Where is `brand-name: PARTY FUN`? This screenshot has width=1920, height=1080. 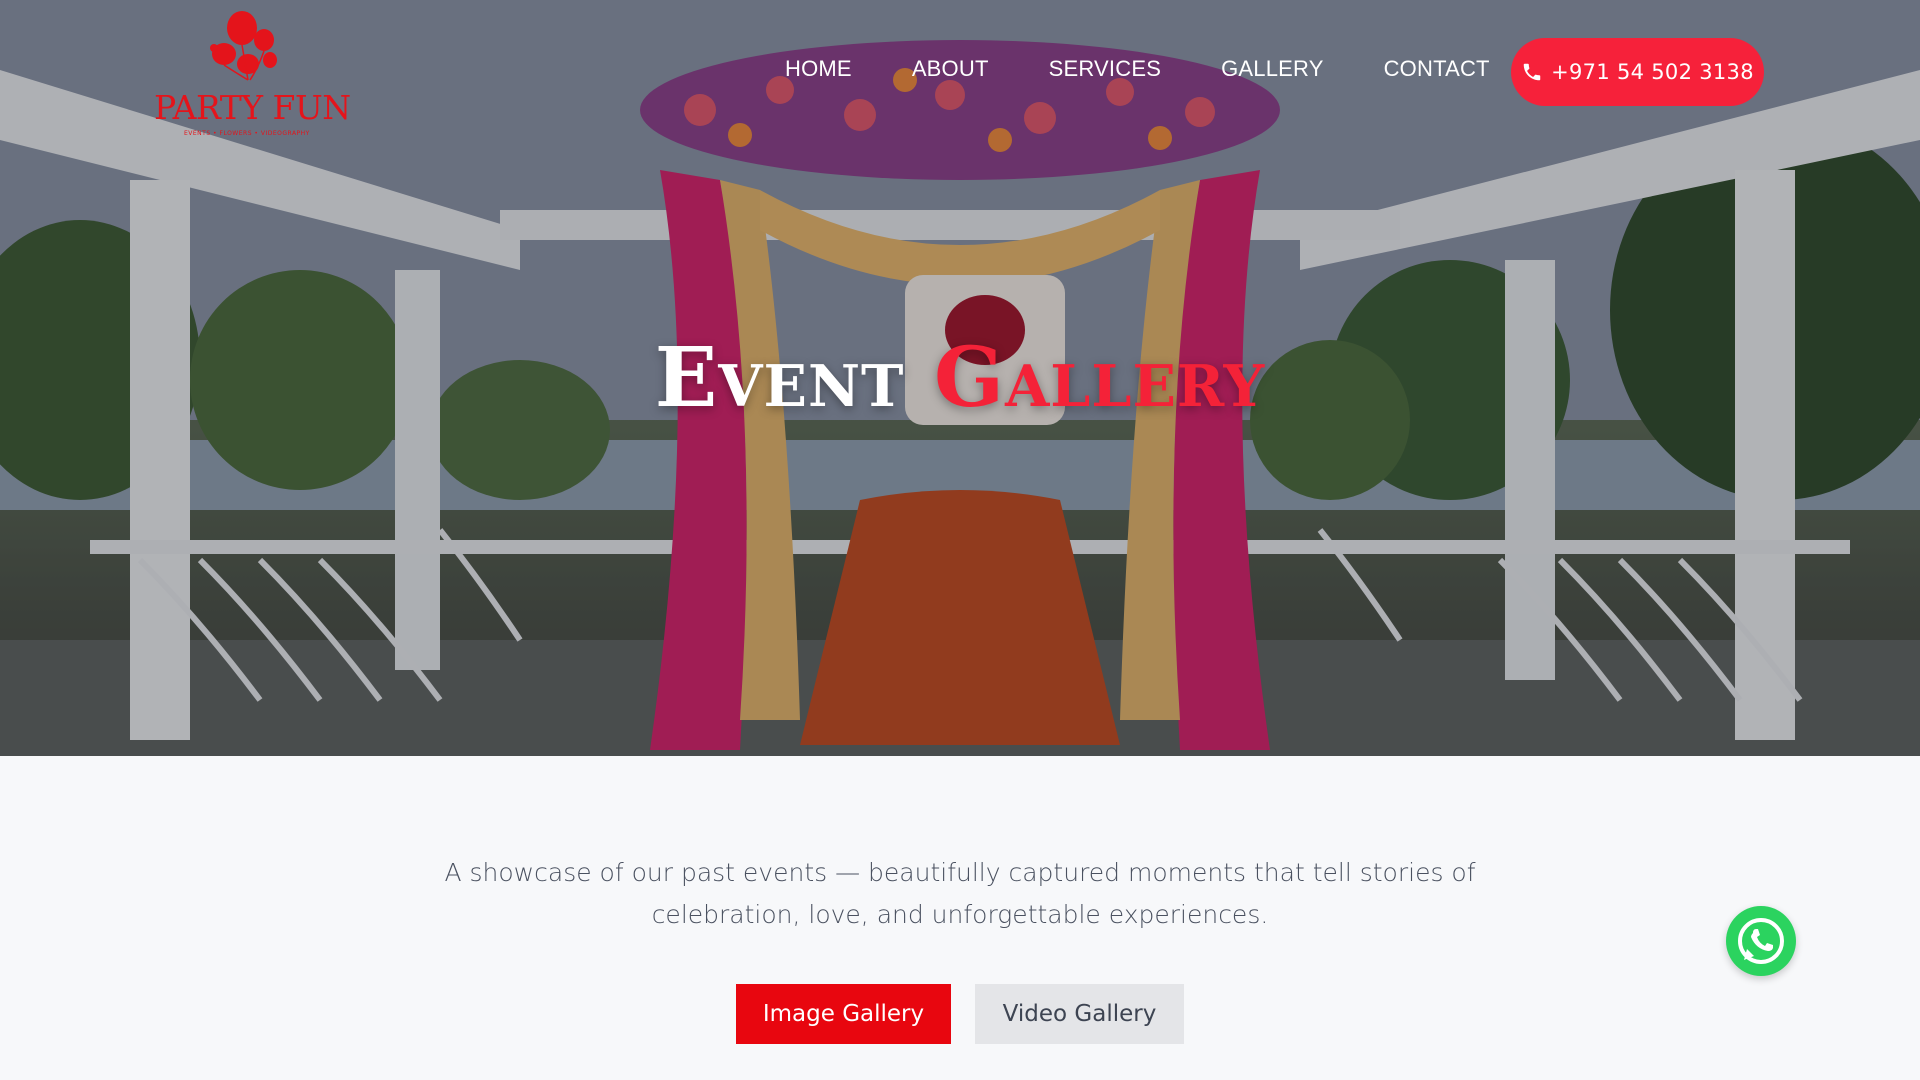 brand-name: PARTY FUN is located at coordinates (252, 107).